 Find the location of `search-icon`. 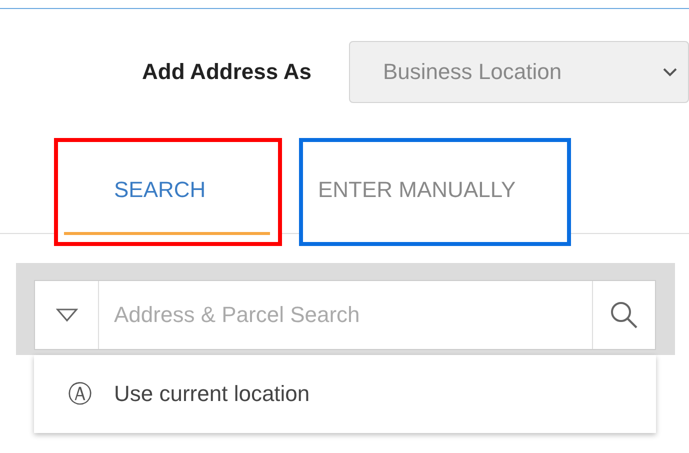

search-icon is located at coordinates (624, 315).